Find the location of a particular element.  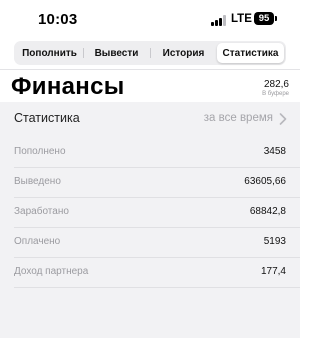

period-value: за все время is located at coordinates (238, 118).